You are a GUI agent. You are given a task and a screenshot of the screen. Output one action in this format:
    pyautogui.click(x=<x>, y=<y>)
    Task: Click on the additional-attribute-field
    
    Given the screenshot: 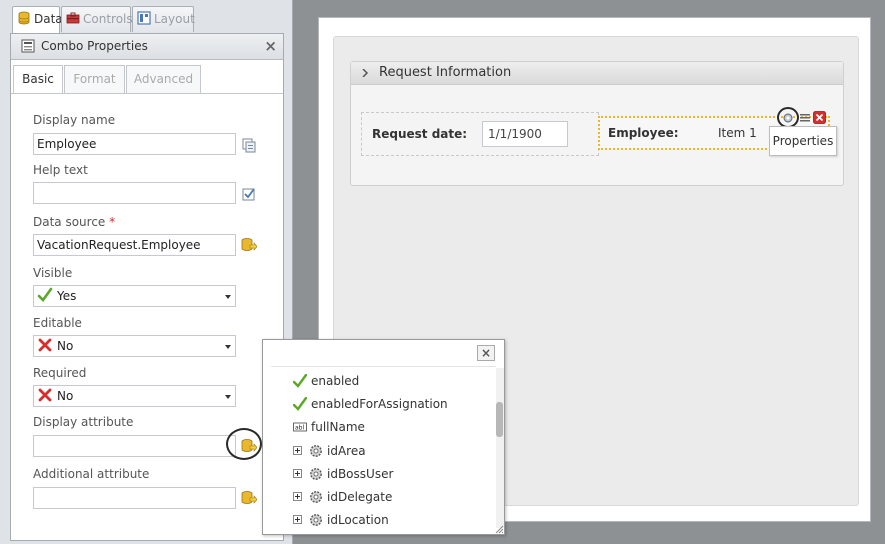 What is the action you would take?
    pyautogui.click(x=134, y=498)
    